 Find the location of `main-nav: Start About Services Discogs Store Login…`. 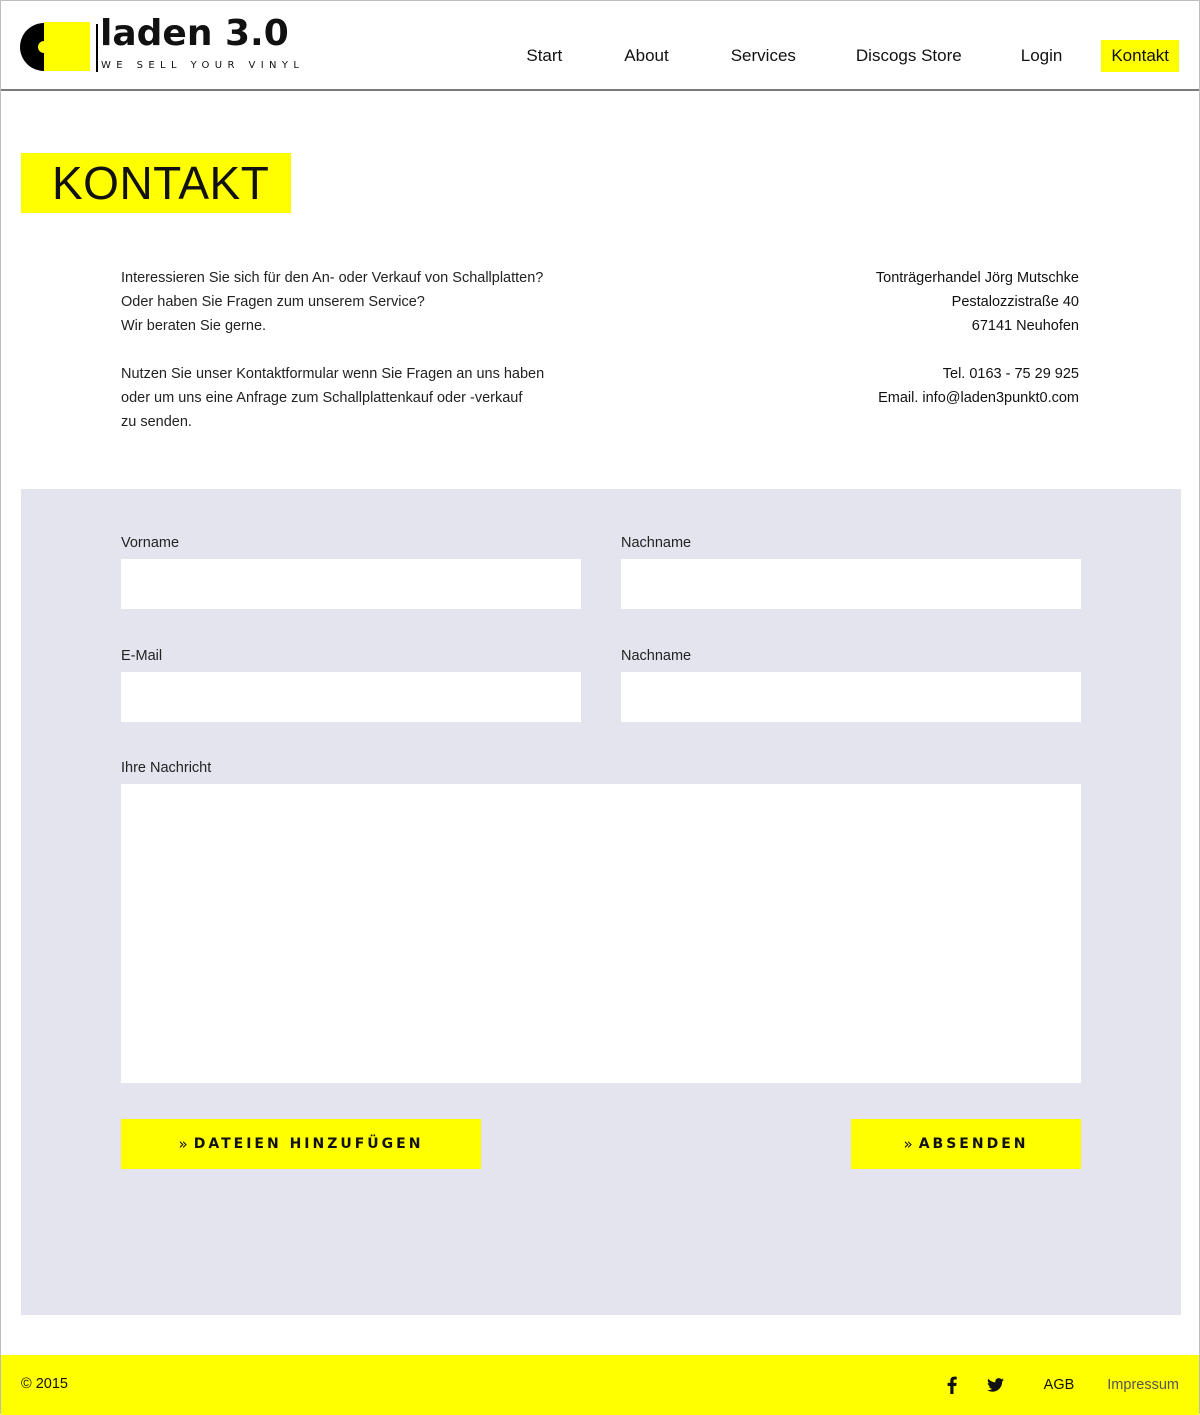

main-nav: Start About Services Discogs Store Login… is located at coordinates (847, 56).